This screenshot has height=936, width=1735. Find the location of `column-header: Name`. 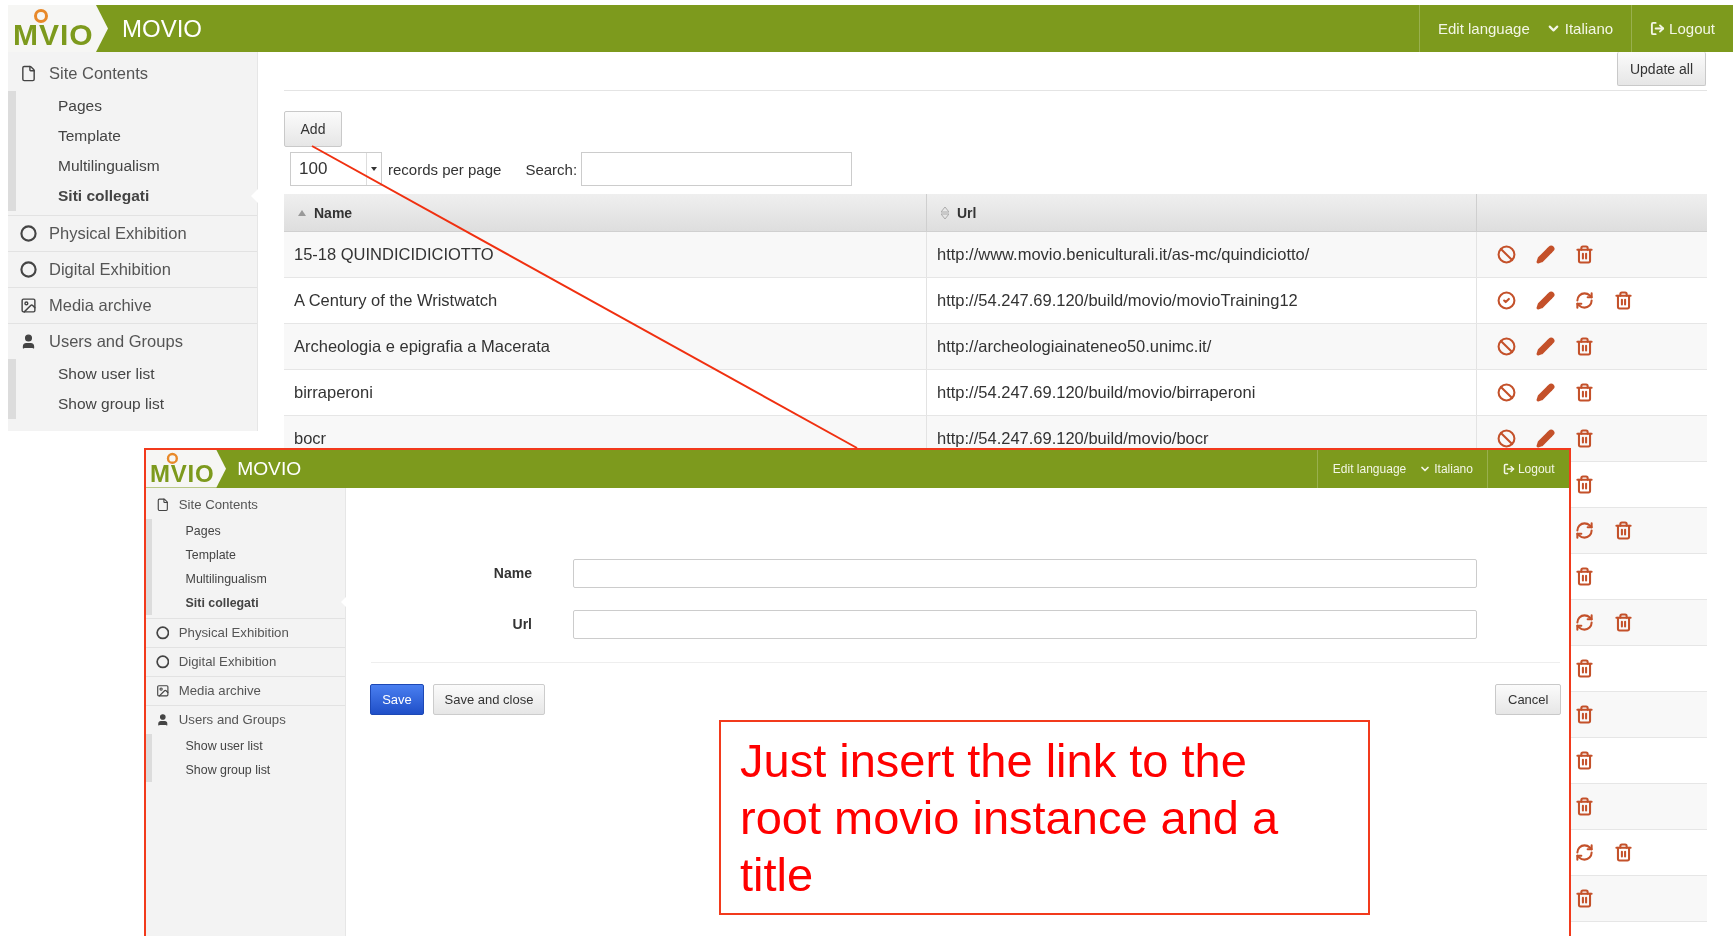

column-header: Name is located at coordinates (333, 212).